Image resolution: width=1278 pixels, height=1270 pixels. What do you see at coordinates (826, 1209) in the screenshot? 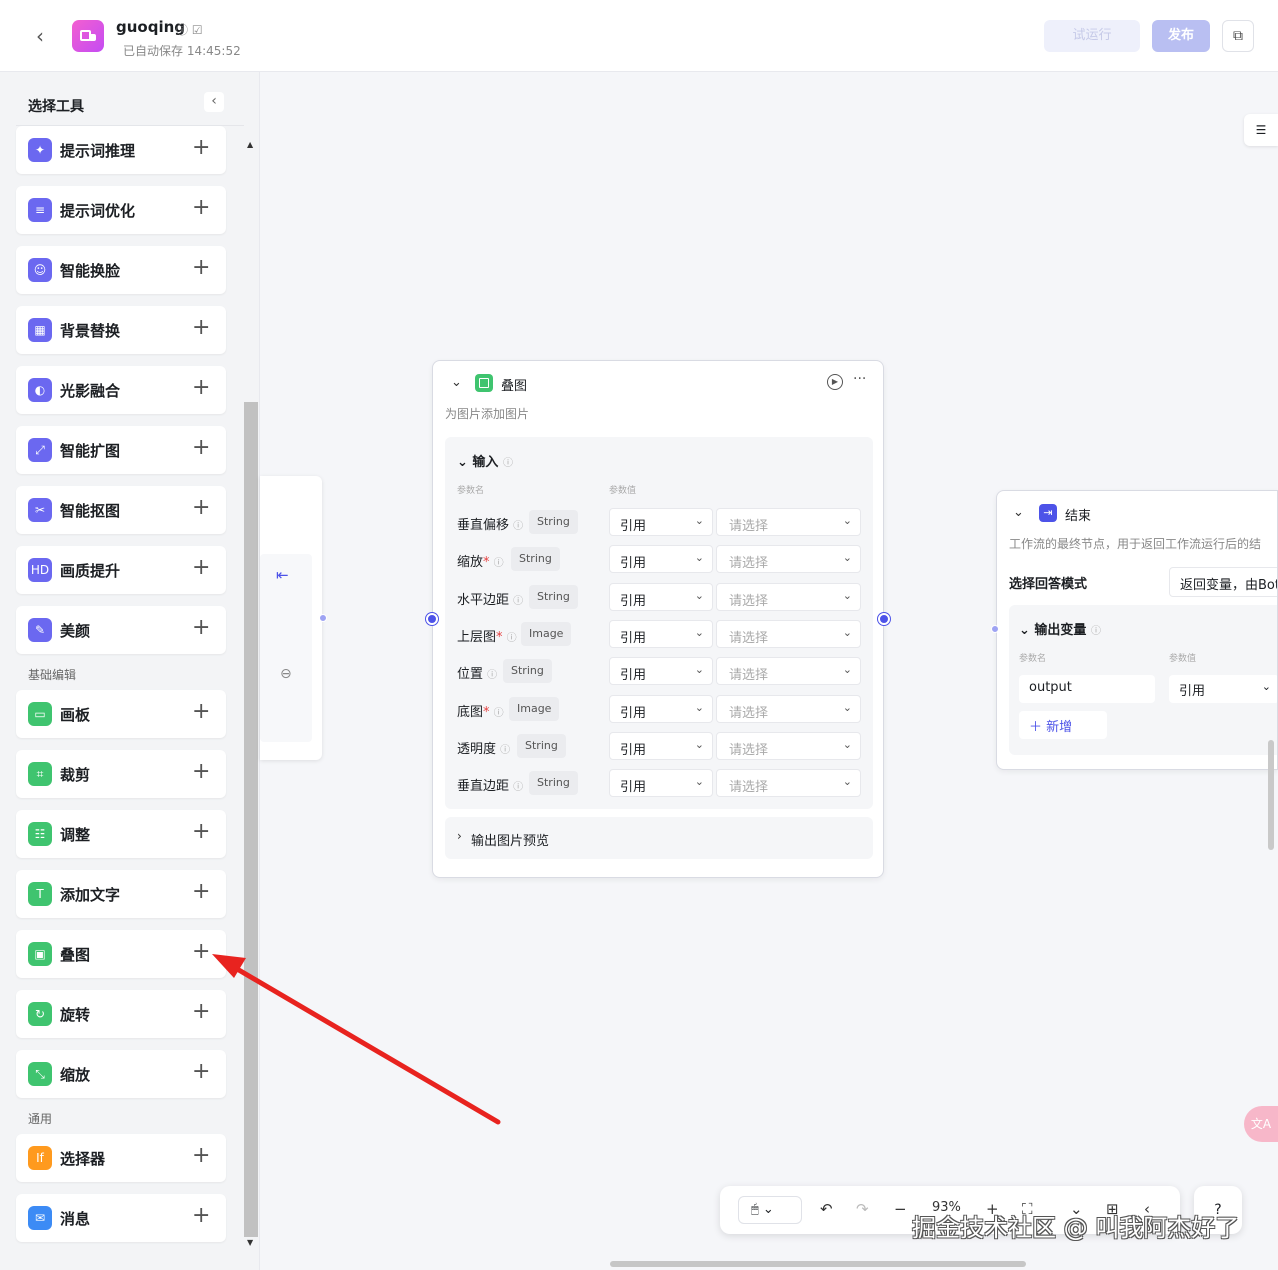
I see `undo-icon: ↶` at bounding box center [826, 1209].